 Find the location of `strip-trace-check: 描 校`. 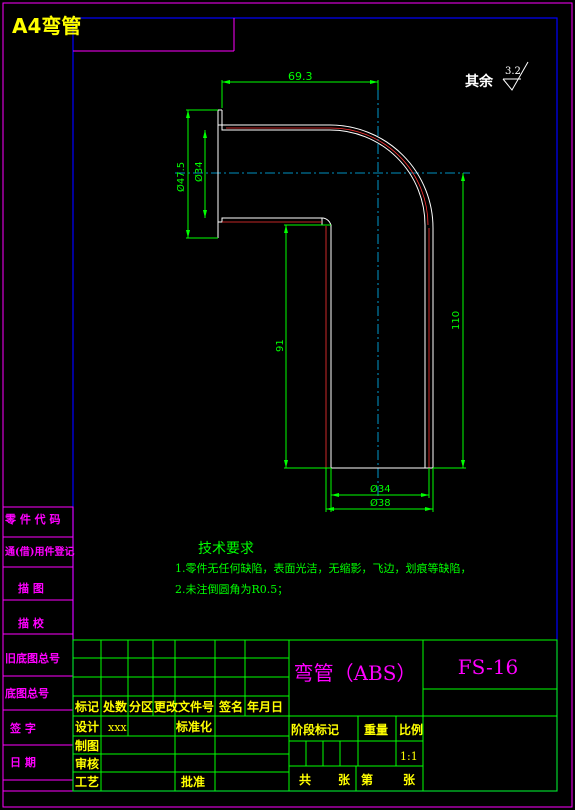

strip-trace-check: 描 校 is located at coordinates (31, 623).